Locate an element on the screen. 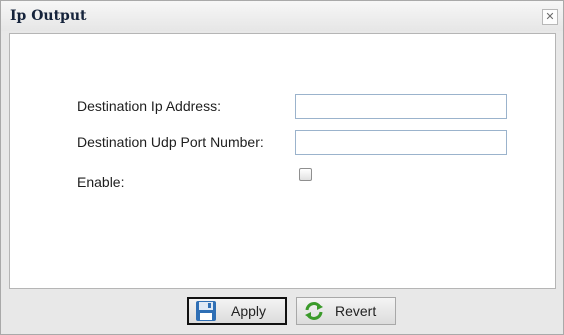  floppy-disk-icon is located at coordinates (206, 311).